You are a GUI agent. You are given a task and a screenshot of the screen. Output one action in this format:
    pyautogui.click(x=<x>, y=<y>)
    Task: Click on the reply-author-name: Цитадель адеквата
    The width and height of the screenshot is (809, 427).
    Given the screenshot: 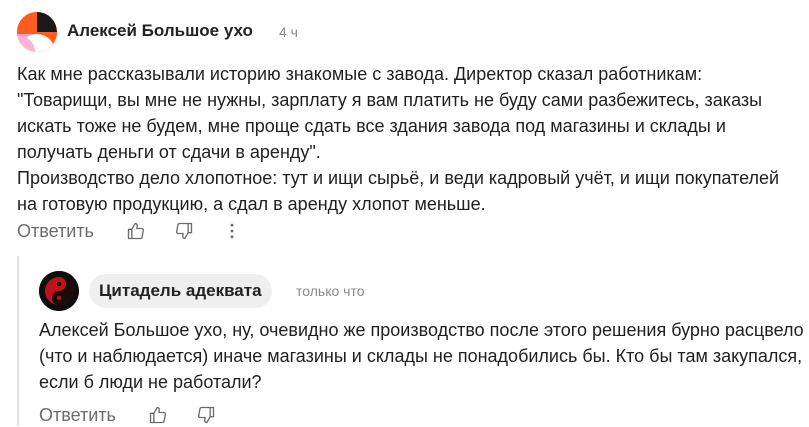 What is the action you would take?
    pyautogui.click(x=180, y=291)
    